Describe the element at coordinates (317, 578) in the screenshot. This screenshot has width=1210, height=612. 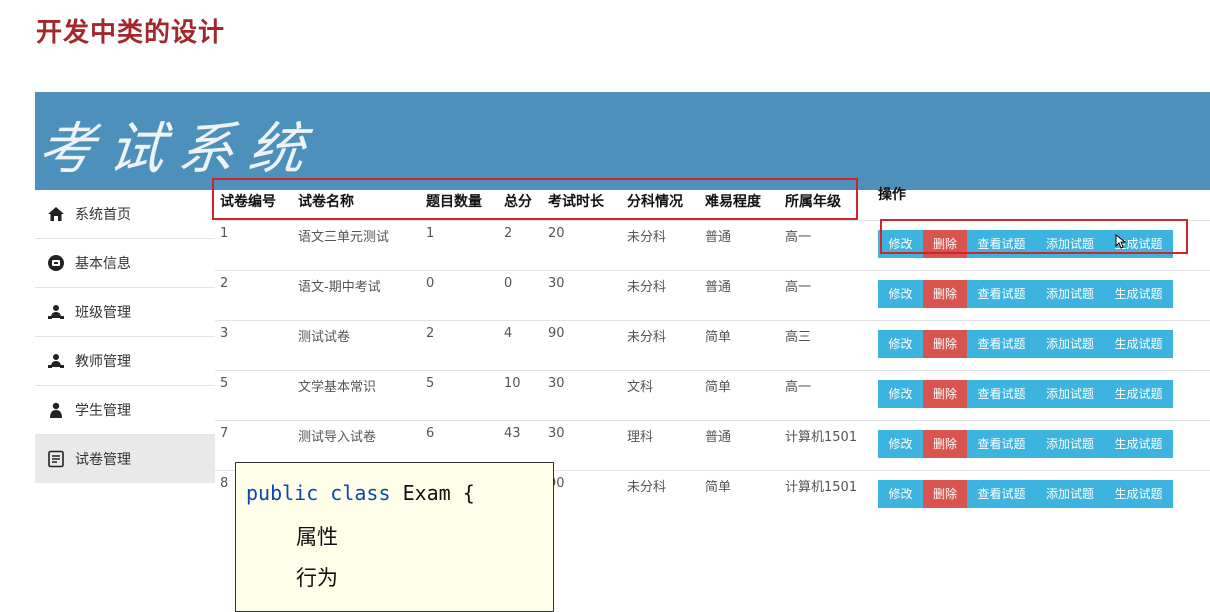
I see `code-line-behaviors: 行为` at that location.